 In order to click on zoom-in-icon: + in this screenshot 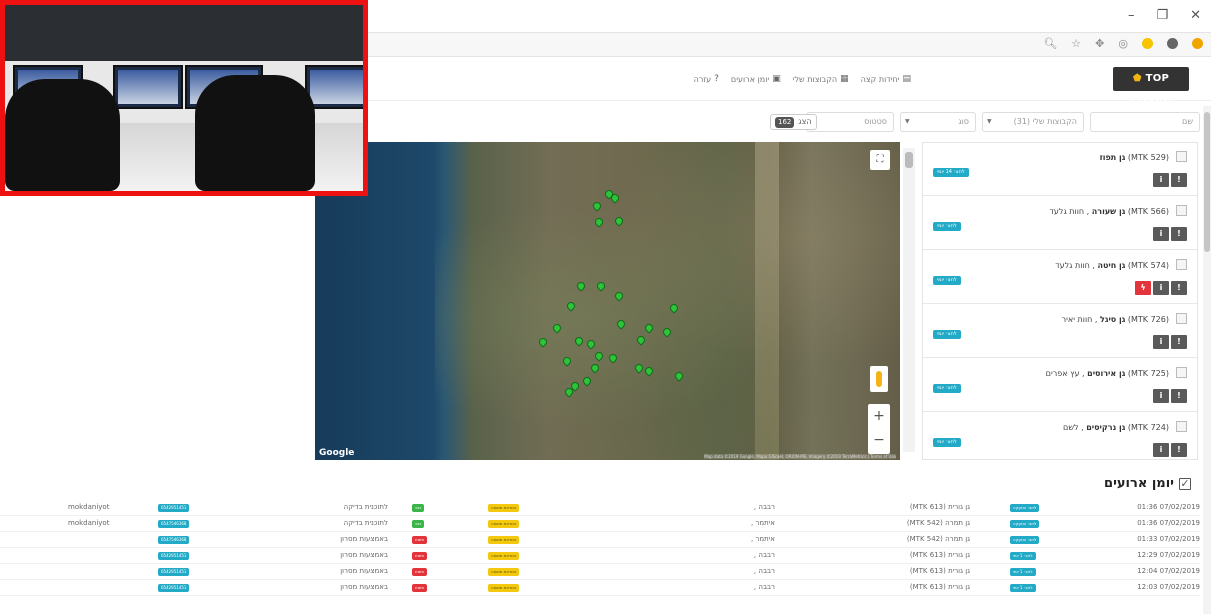, I will do `click(879, 416)`.